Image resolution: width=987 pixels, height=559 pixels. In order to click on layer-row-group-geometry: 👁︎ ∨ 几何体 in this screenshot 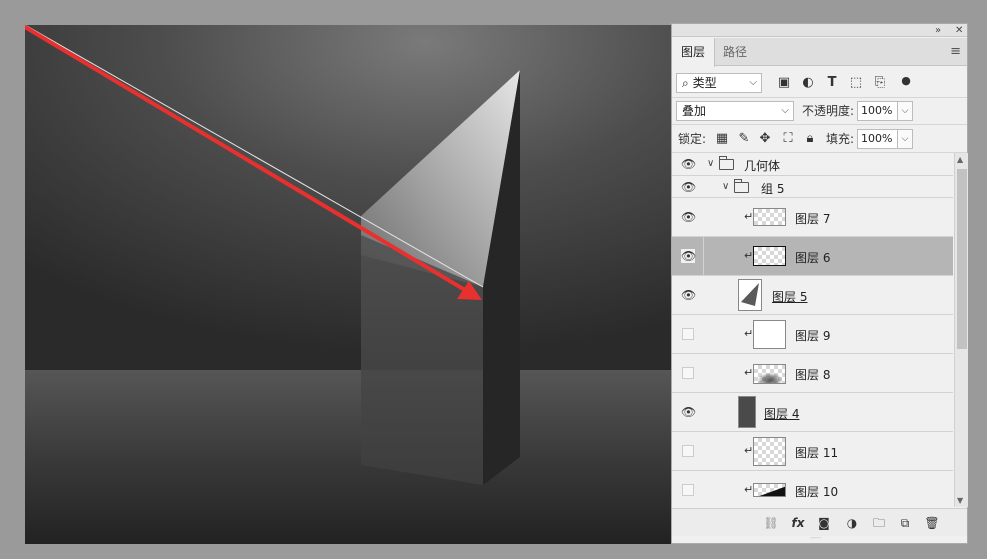, I will do `click(812, 164)`.